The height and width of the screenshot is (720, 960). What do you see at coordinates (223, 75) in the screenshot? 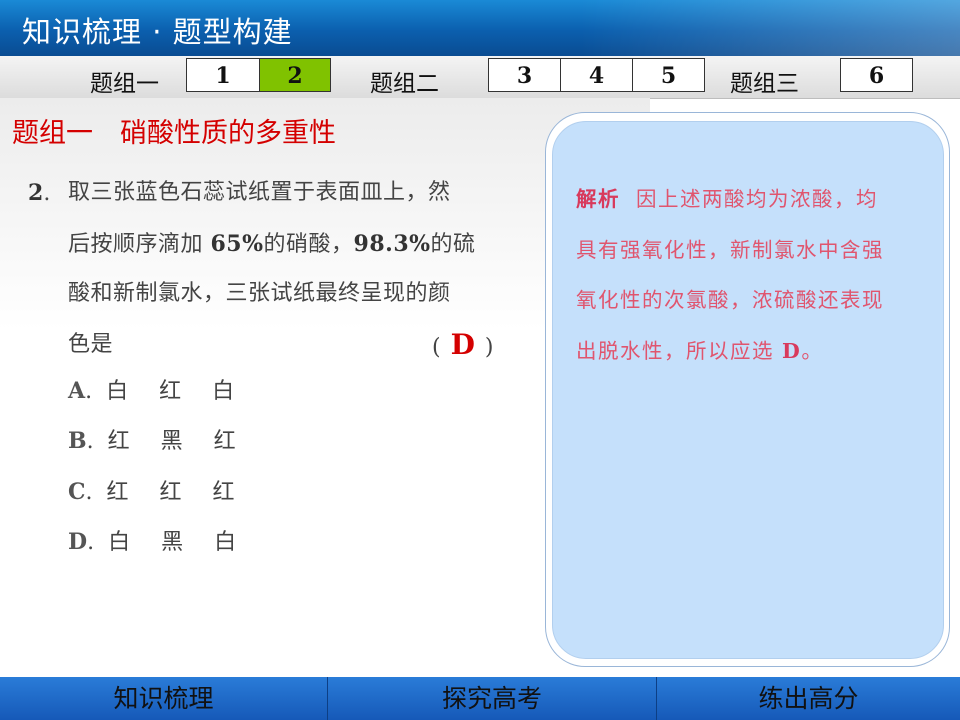
I see `nav-item-1: 1` at bounding box center [223, 75].